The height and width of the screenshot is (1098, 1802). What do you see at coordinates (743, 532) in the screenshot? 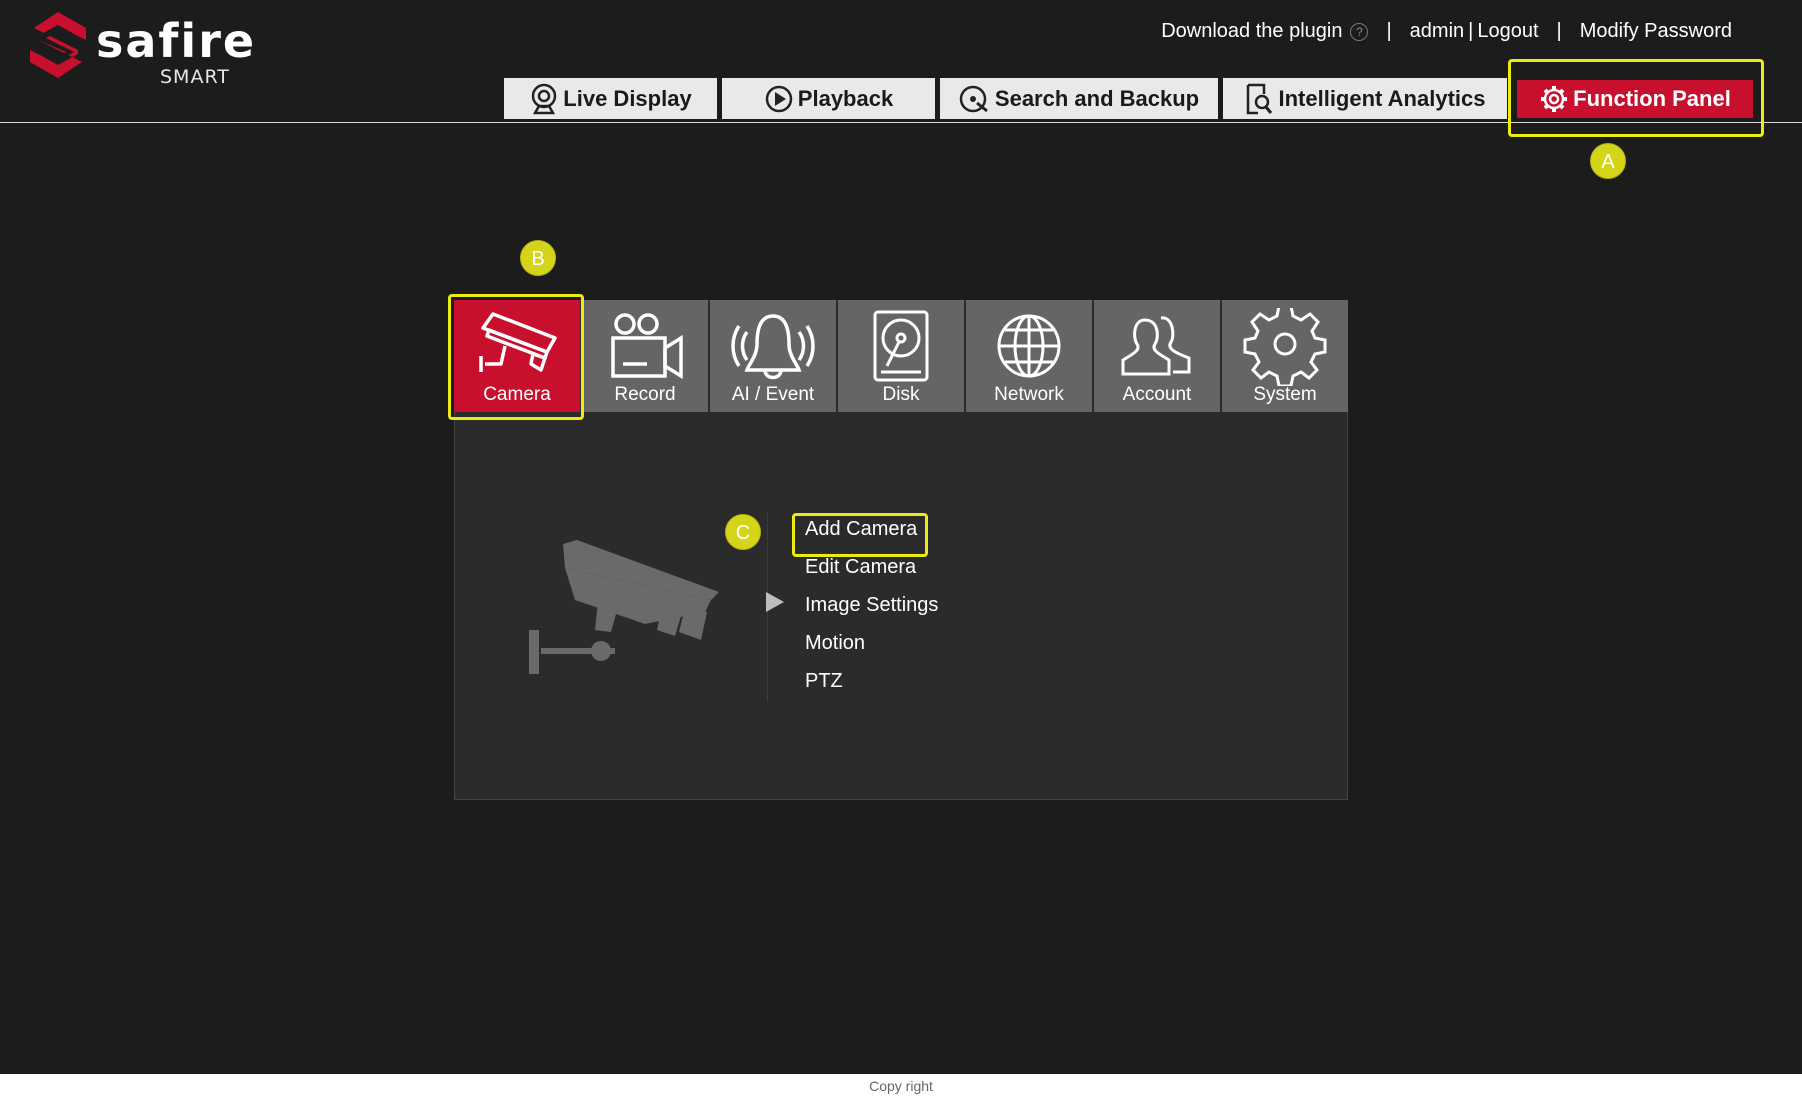
I see `annotation-badge-c: C` at bounding box center [743, 532].